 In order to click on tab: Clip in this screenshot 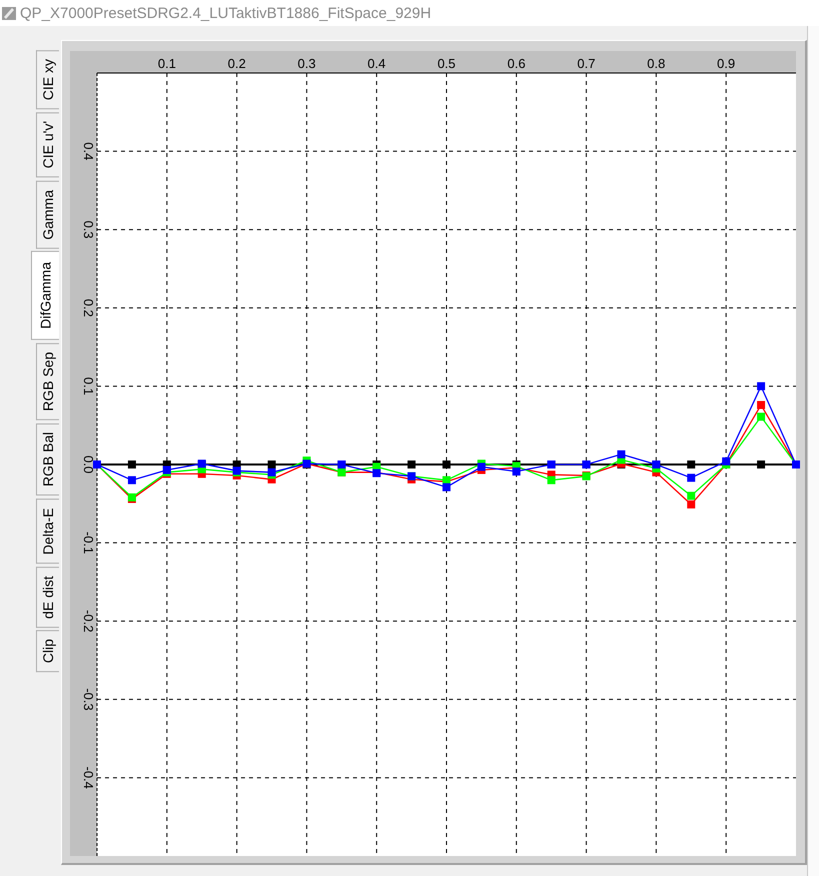, I will do `click(48, 651)`.